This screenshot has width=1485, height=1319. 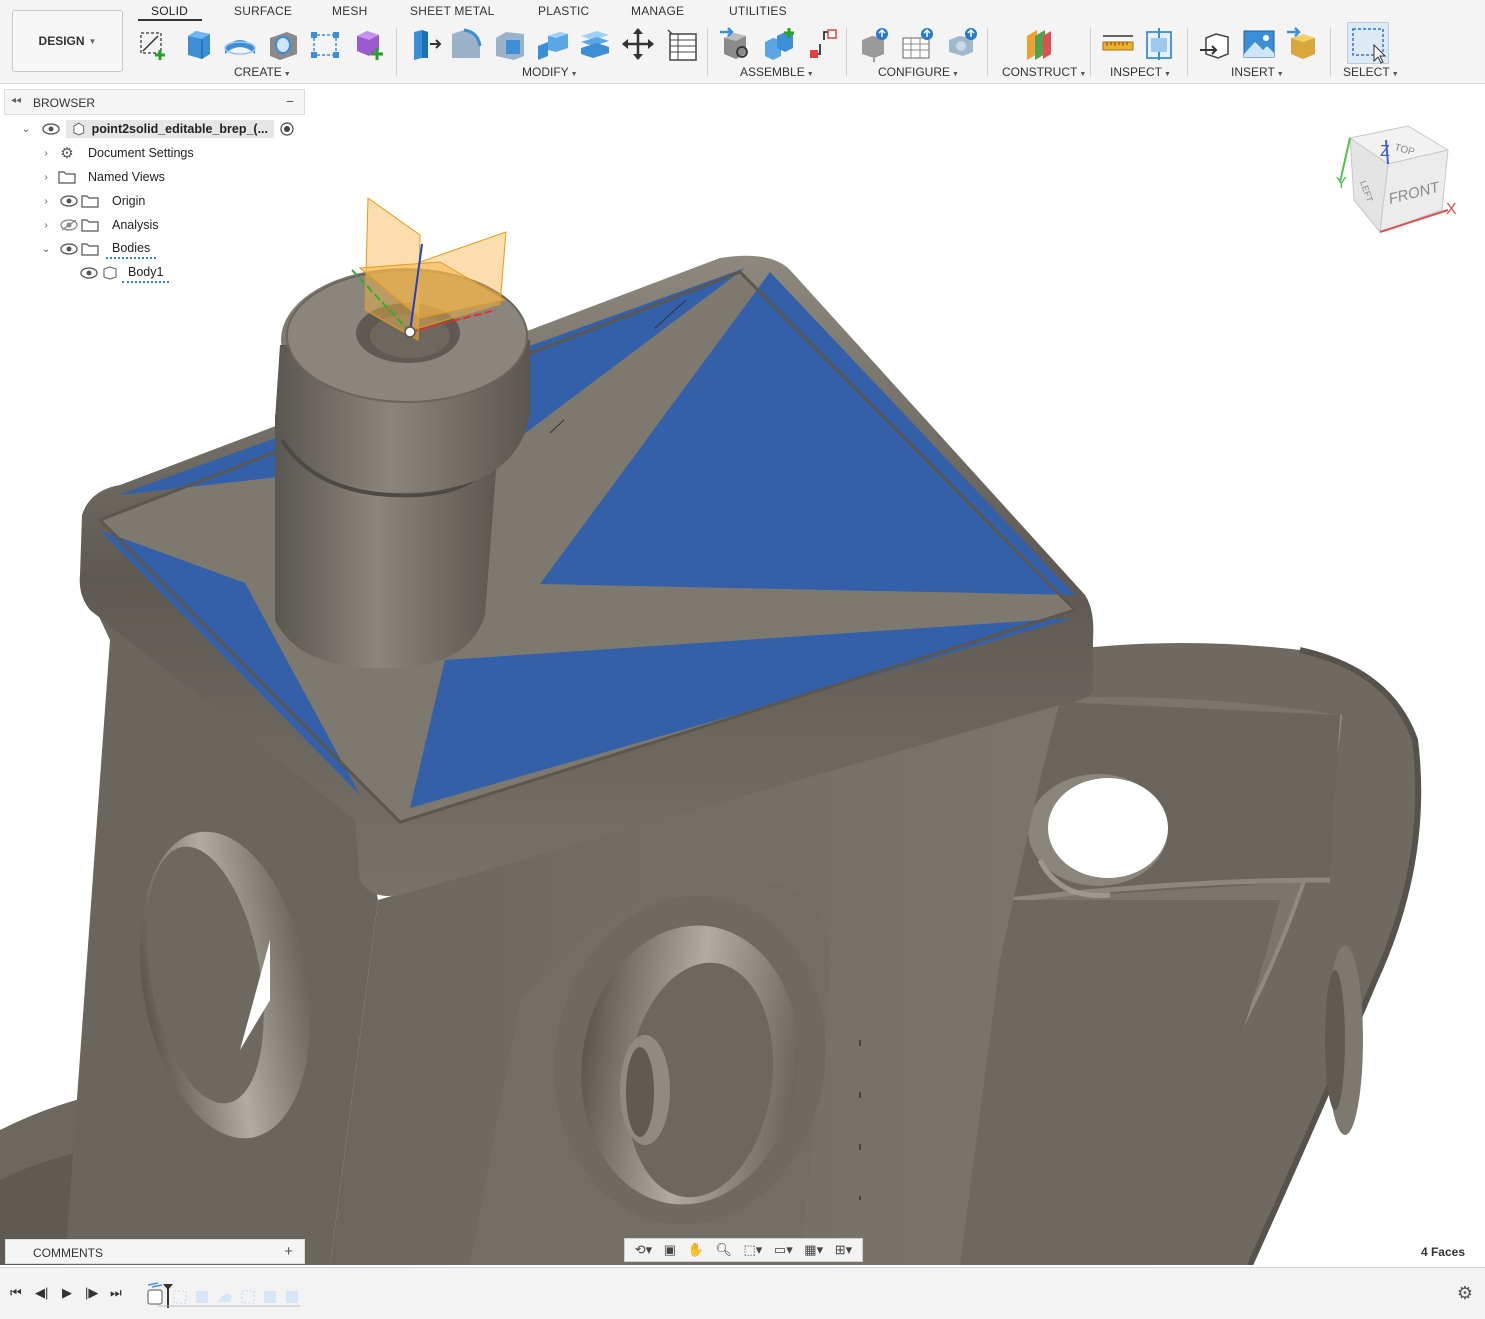 What do you see at coordinates (563, 11) in the screenshot?
I see `tab-plastic: PLASTIC` at bounding box center [563, 11].